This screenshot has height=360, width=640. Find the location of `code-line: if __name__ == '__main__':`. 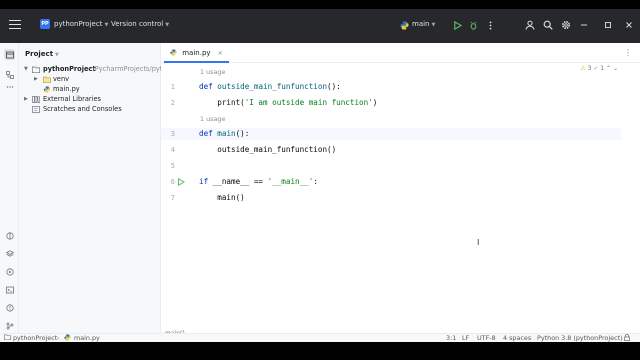

code-line: if __name__ == '__main__': is located at coordinates (258, 181).